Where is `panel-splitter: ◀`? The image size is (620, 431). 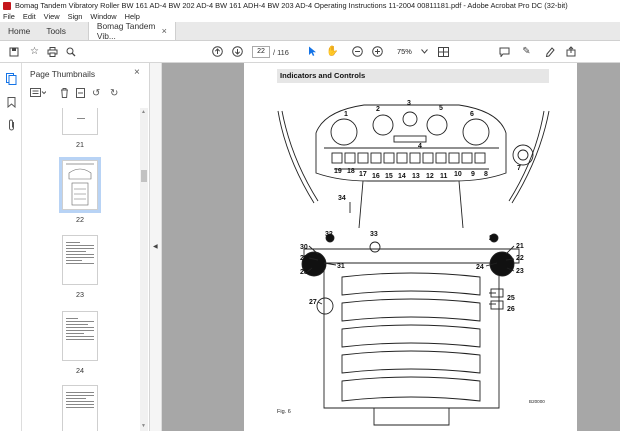
panel-splitter: ◀ is located at coordinates (156, 247).